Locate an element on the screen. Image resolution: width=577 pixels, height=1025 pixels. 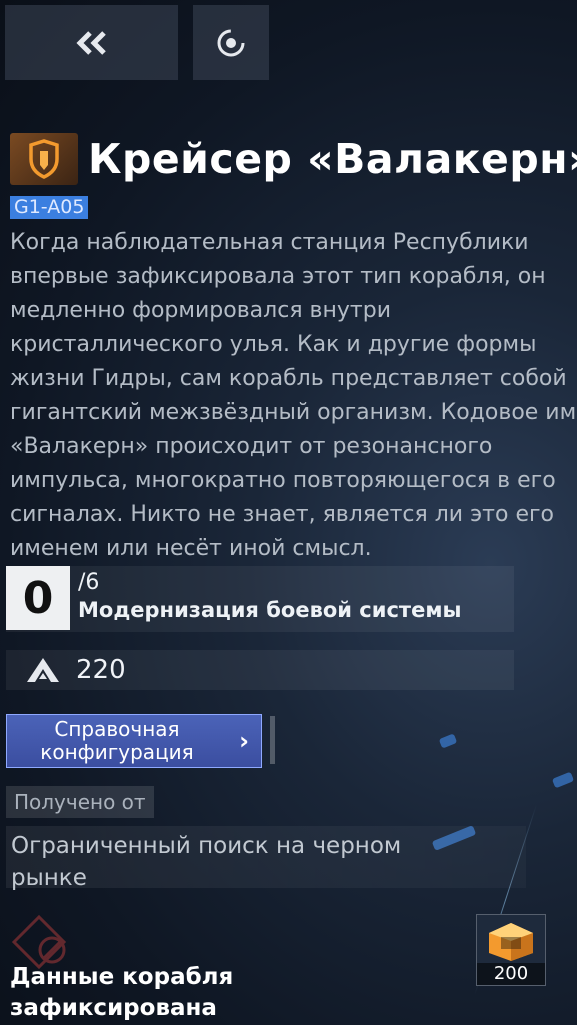
reference-configuration-button: Справочная конфигурация › is located at coordinates (134, 741).